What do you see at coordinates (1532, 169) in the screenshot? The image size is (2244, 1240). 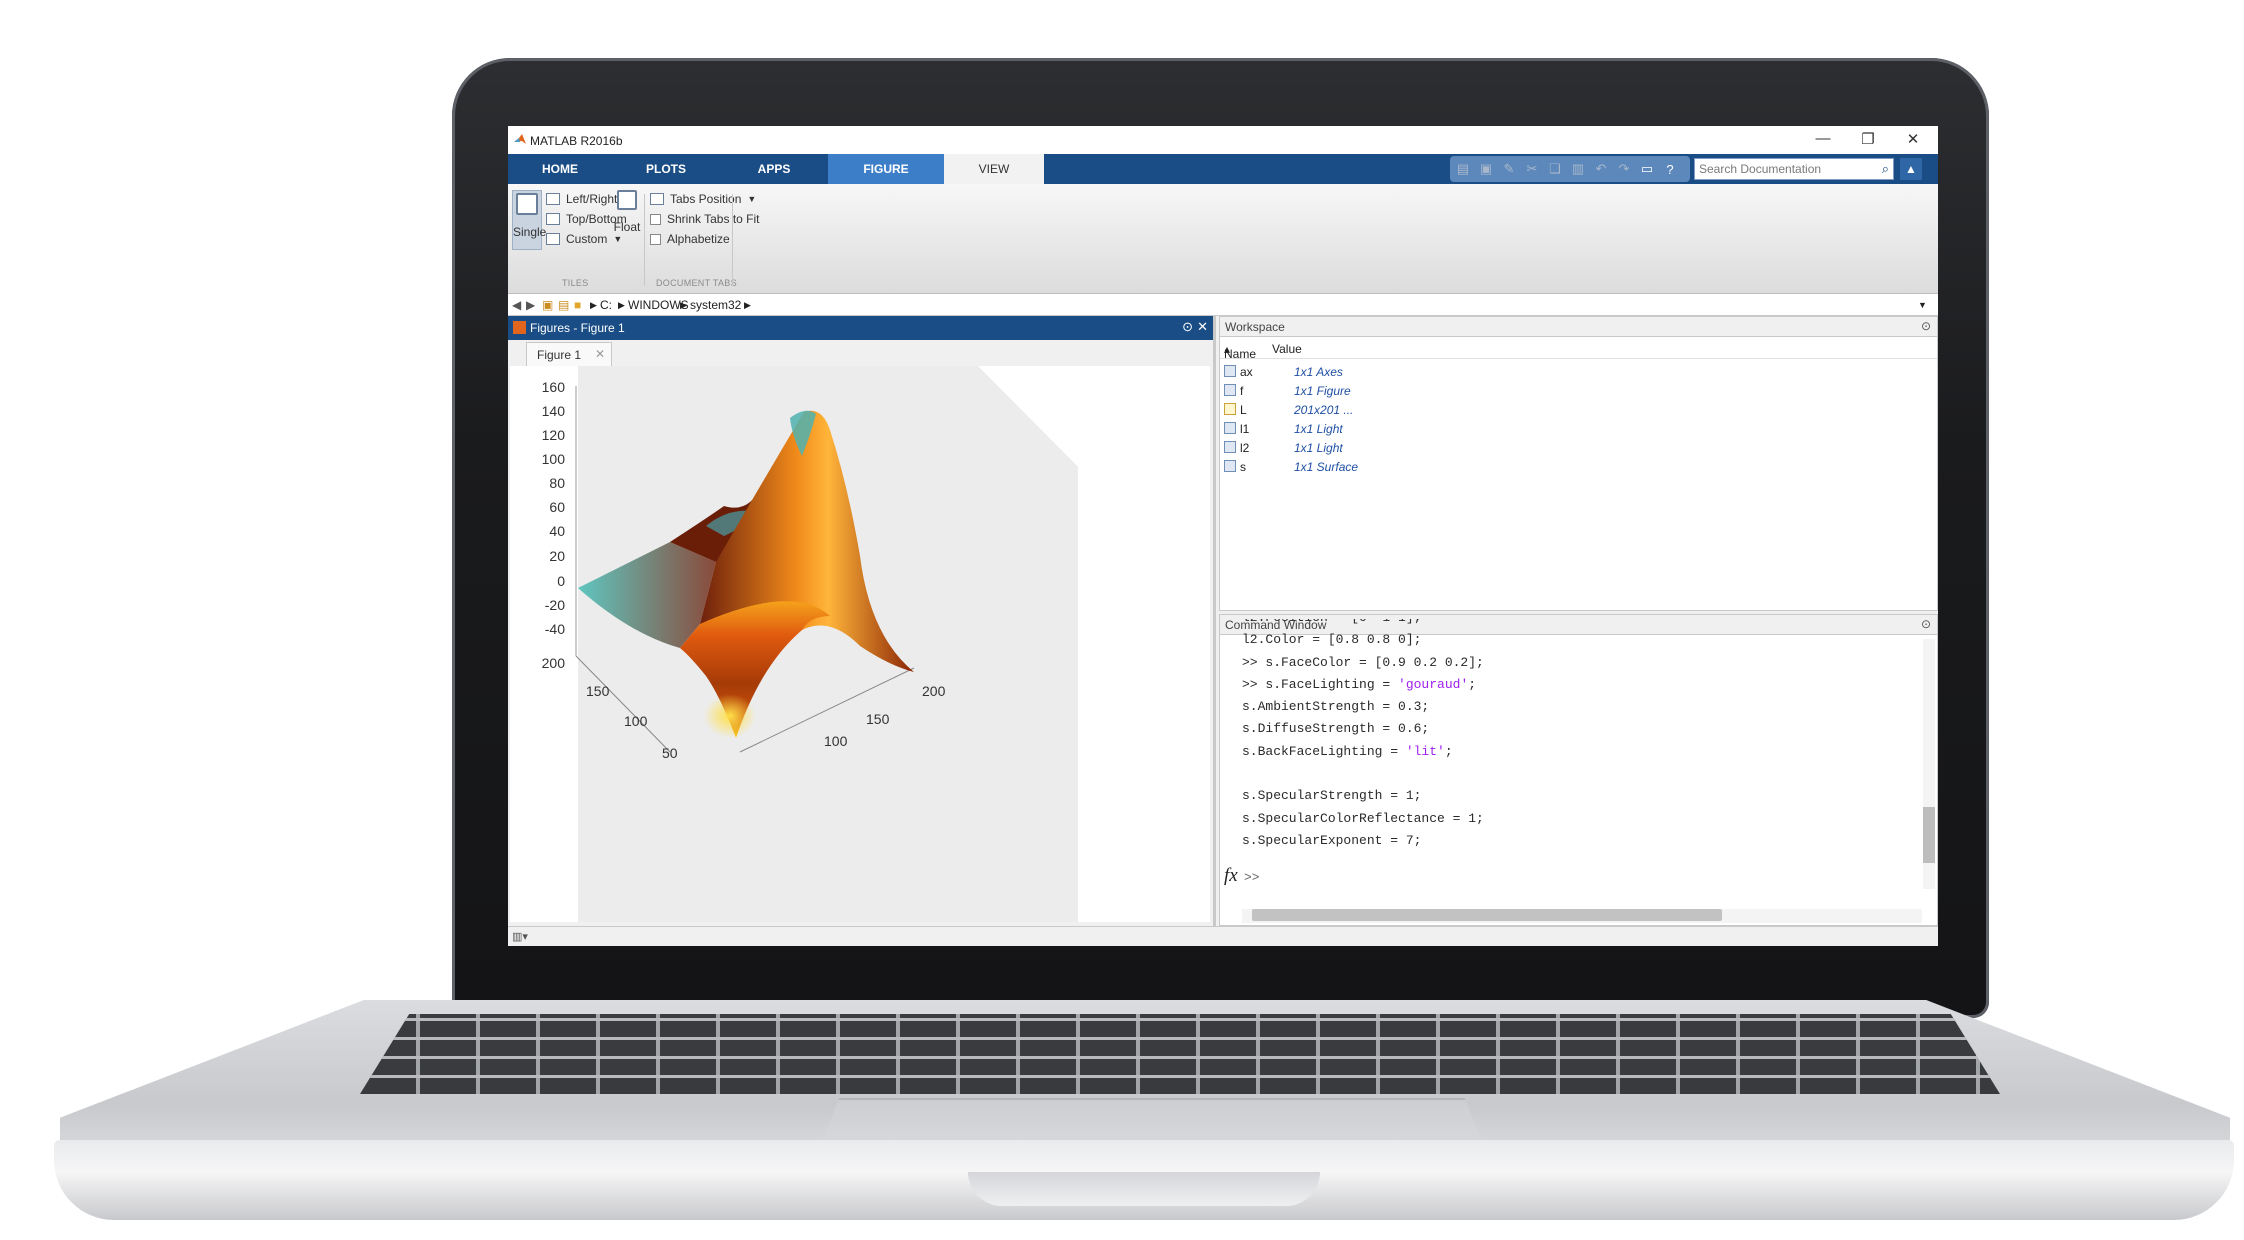 I see `cut-icon: ✂` at bounding box center [1532, 169].